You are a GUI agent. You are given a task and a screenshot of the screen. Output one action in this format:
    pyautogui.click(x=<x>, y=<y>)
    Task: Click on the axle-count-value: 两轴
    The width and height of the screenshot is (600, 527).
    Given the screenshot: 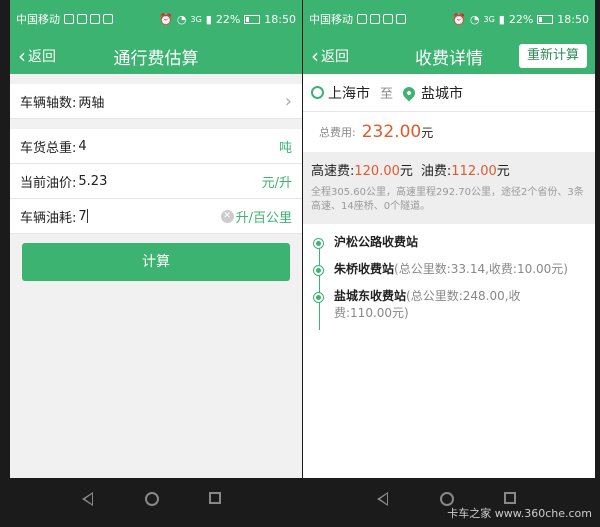 What is the action you would take?
    pyautogui.click(x=91, y=103)
    